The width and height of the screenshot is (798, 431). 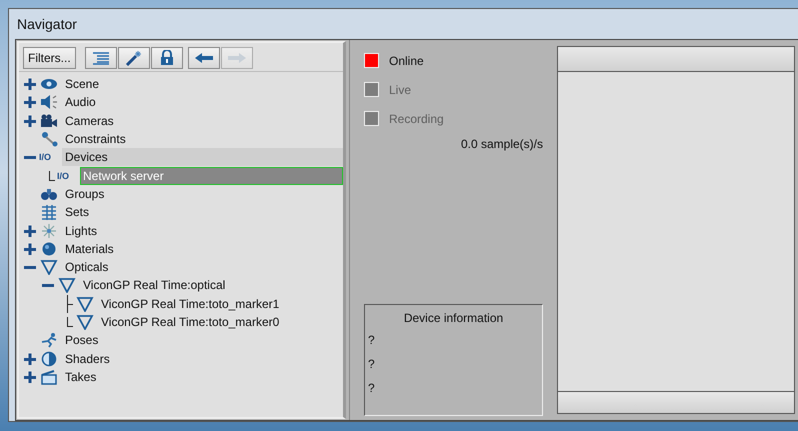 What do you see at coordinates (154, 285) in the screenshot?
I see `tree-item: ViconGP Real Time:optical` at bounding box center [154, 285].